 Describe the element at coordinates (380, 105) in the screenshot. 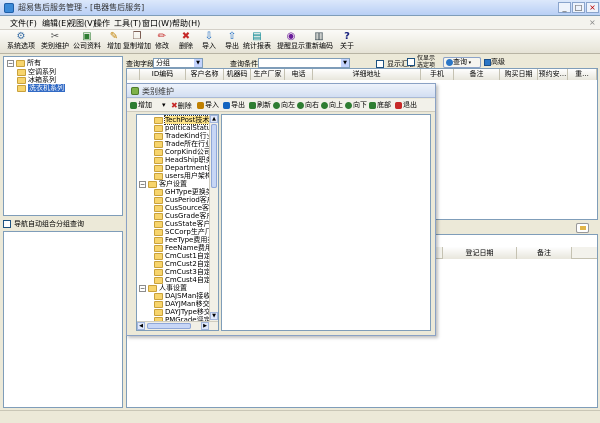

I see `dialog-bottom-button: 底部` at that location.